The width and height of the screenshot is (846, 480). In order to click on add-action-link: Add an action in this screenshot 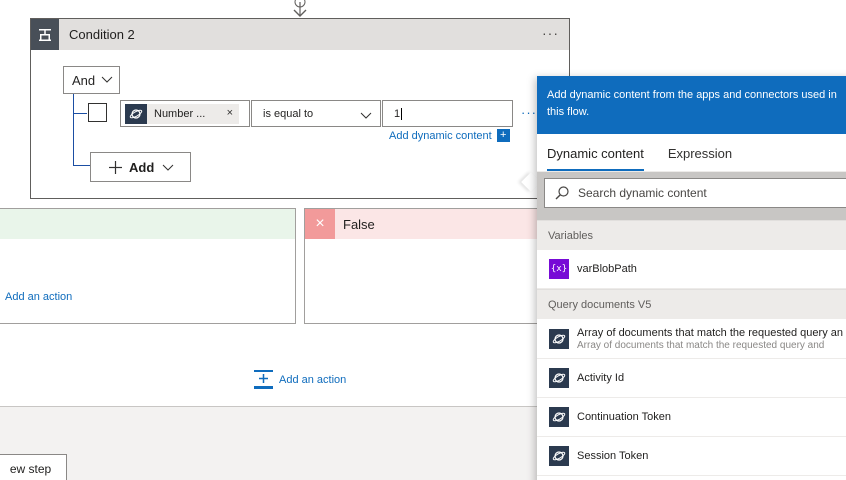, I will do `click(300, 379)`.